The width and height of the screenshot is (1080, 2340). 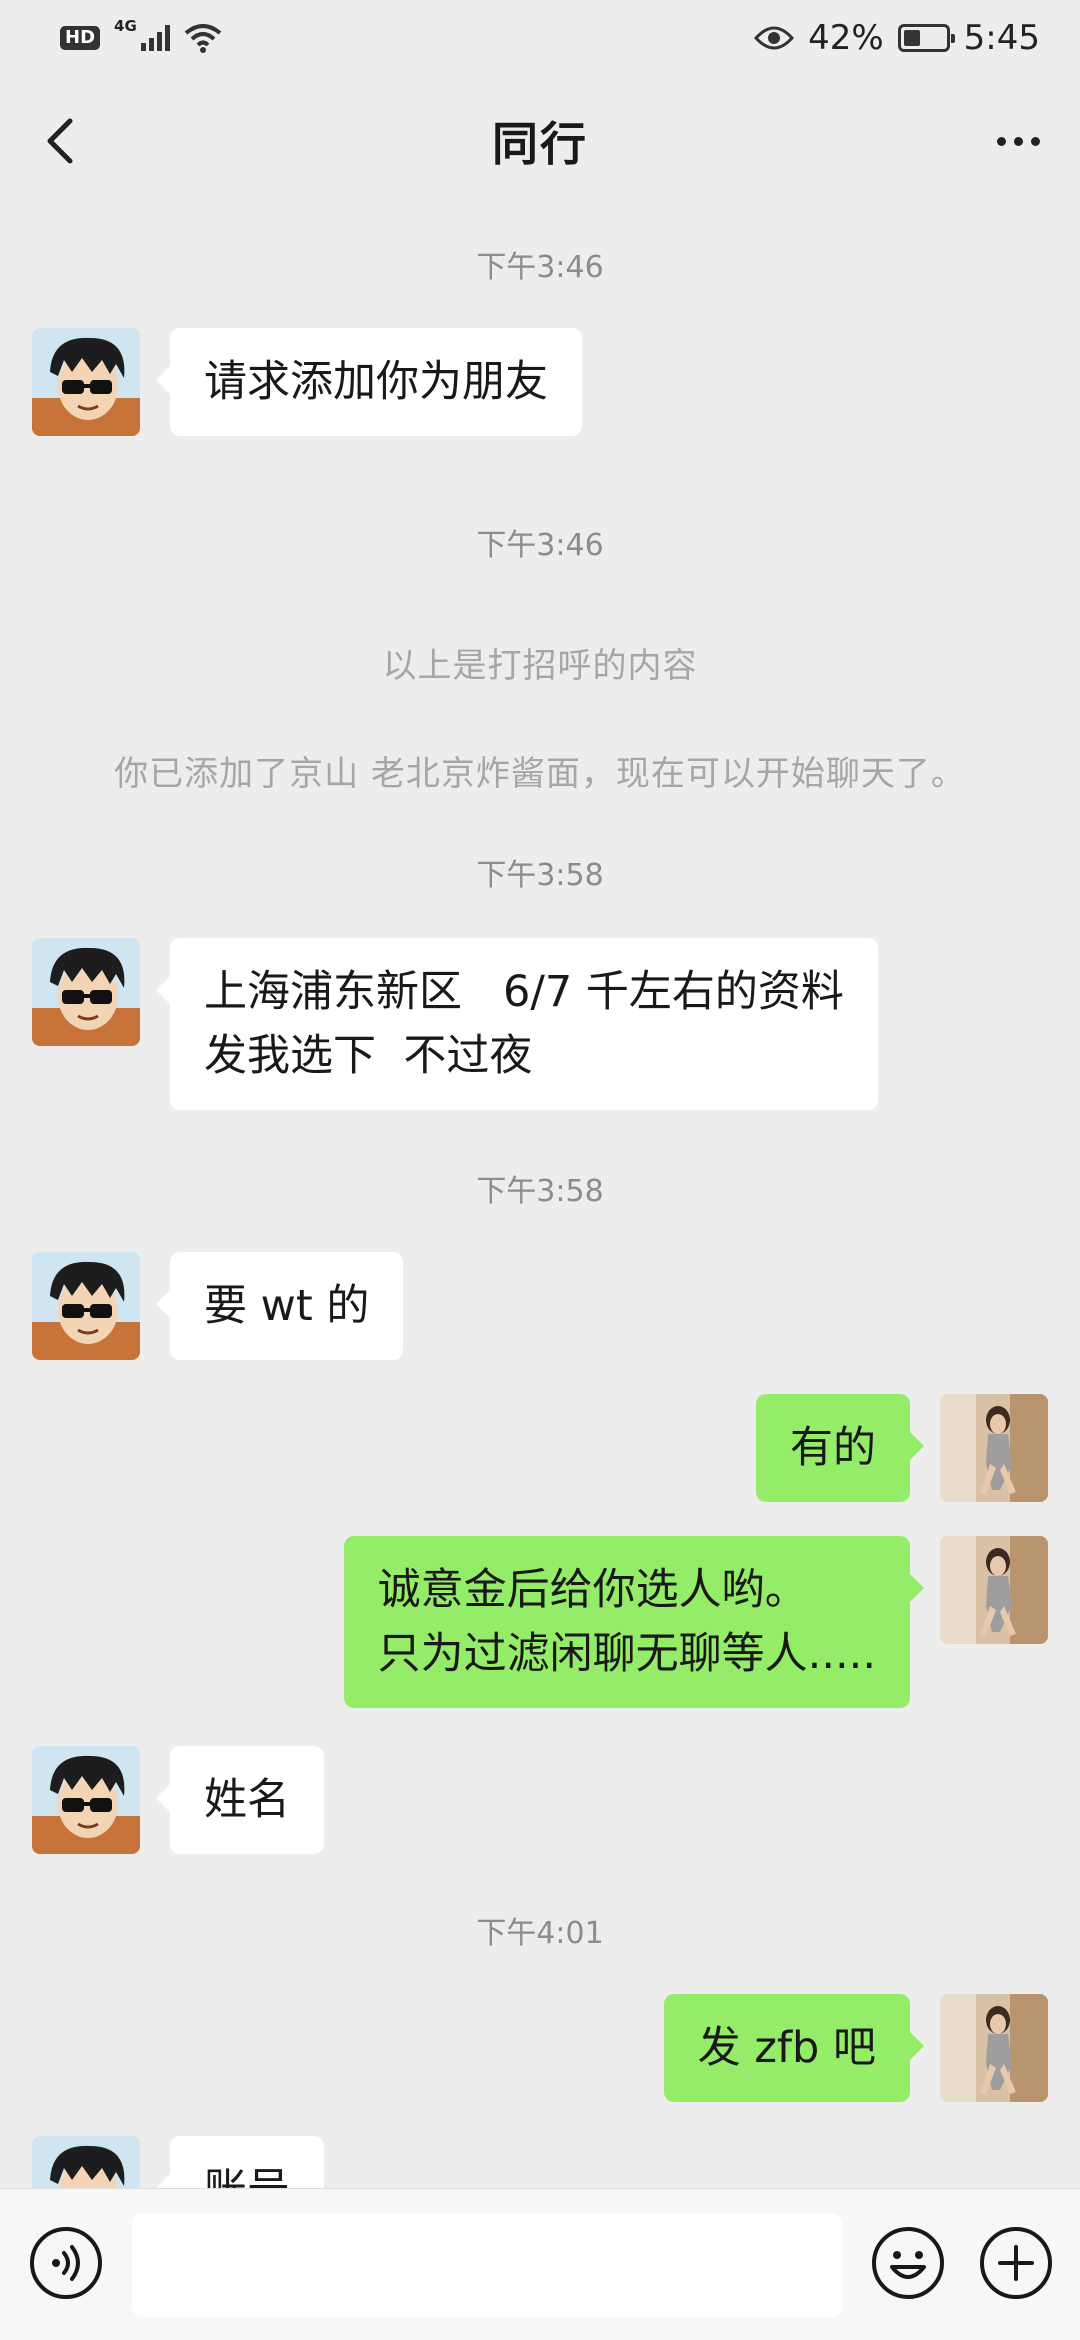 I want to click on battery-level, so click(x=912, y=38).